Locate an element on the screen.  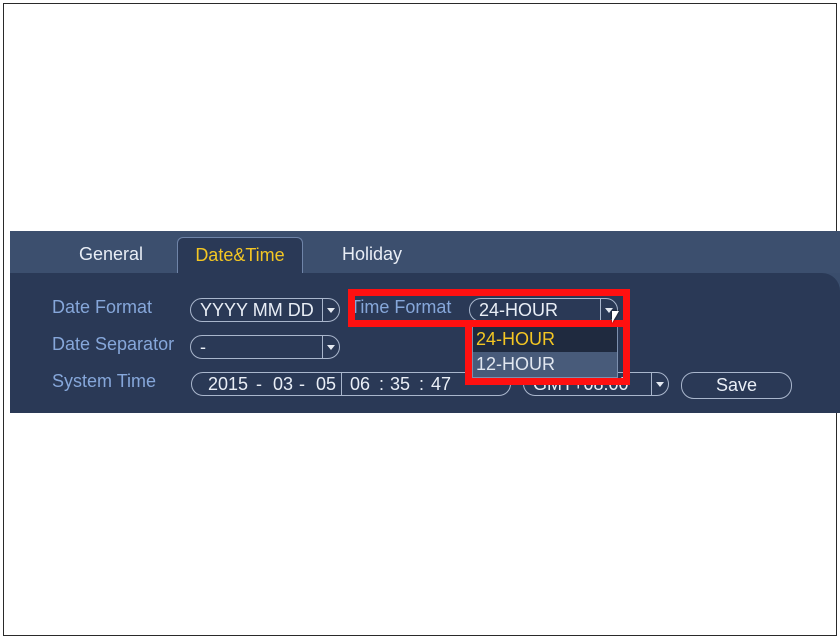
minute-field: 35 is located at coordinates (400, 384).